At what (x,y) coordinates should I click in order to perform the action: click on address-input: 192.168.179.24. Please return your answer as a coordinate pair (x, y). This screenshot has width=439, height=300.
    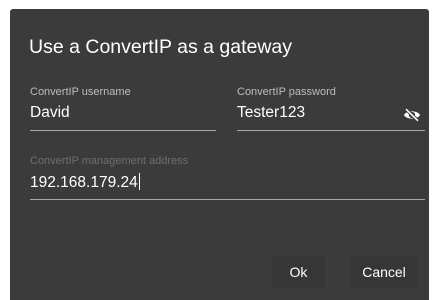
    Looking at the image, I should click on (84, 182).